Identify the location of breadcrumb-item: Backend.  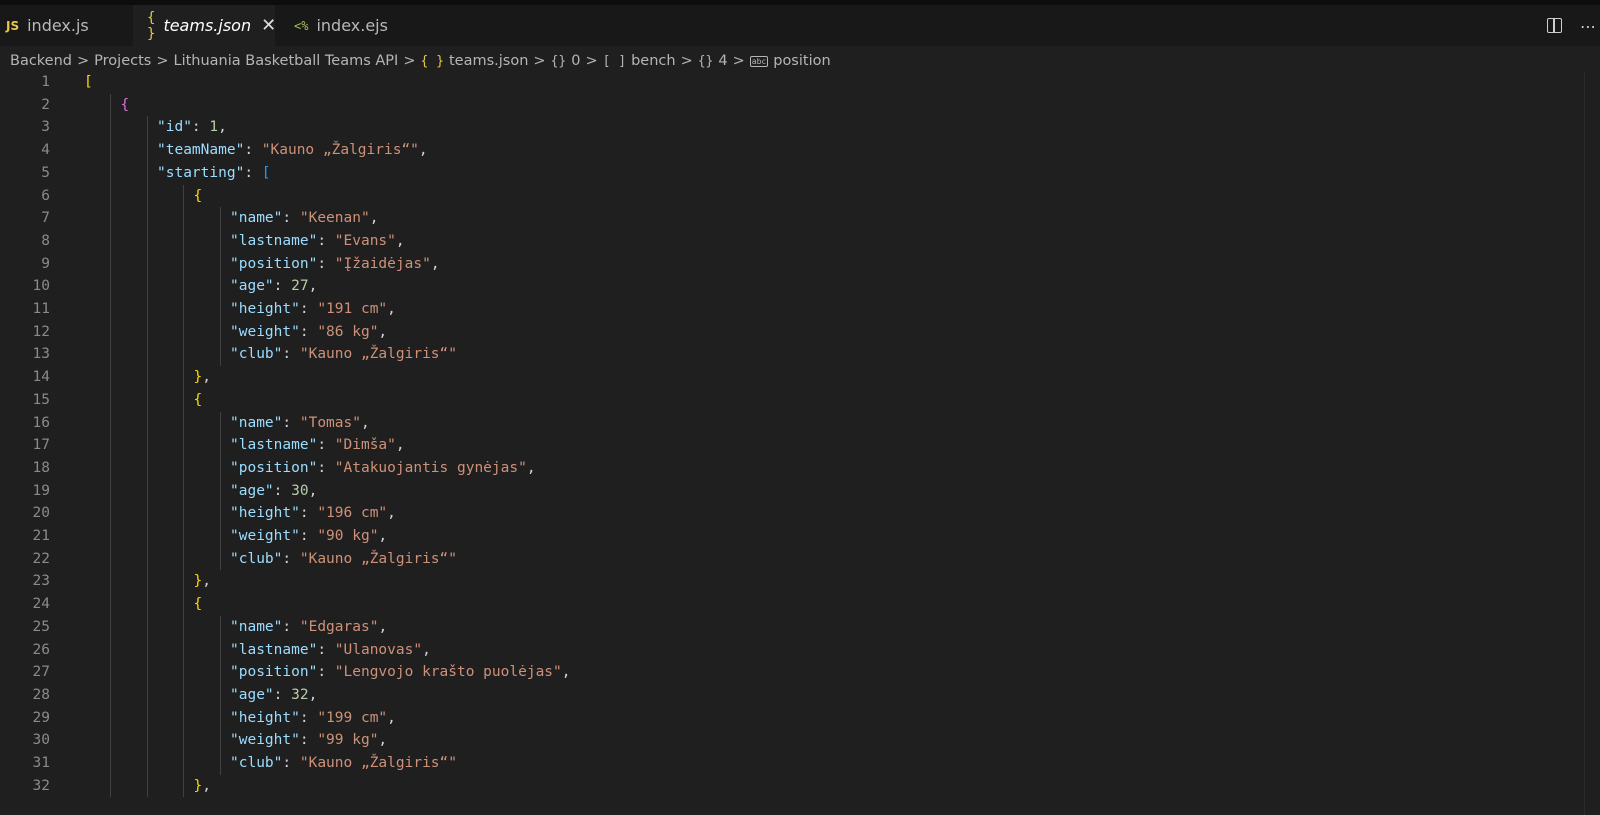
(41, 61).